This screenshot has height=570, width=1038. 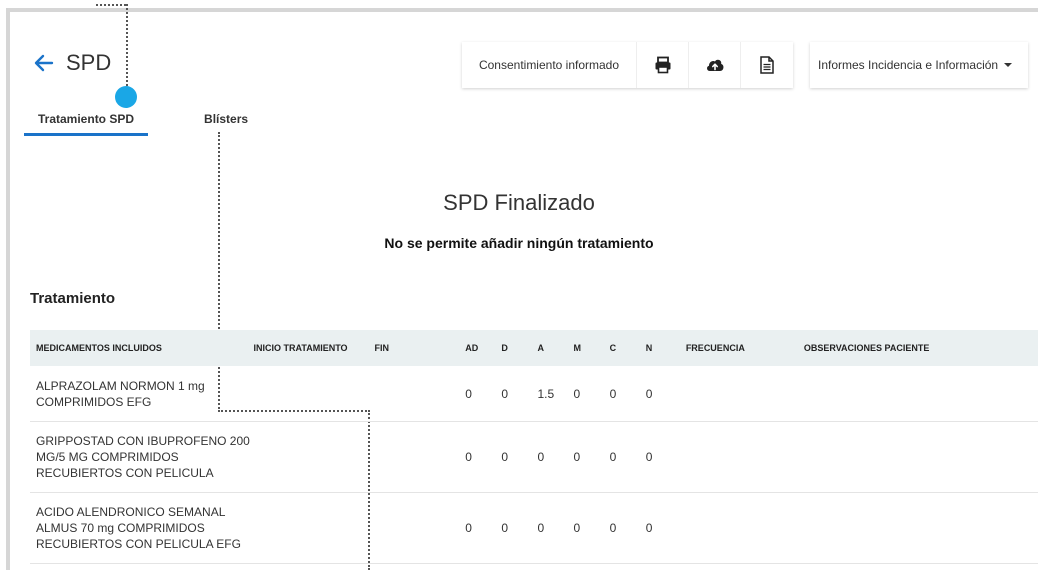 What do you see at coordinates (577, 348) in the screenshot?
I see `column-header: M` at bounding box center [577, 348].